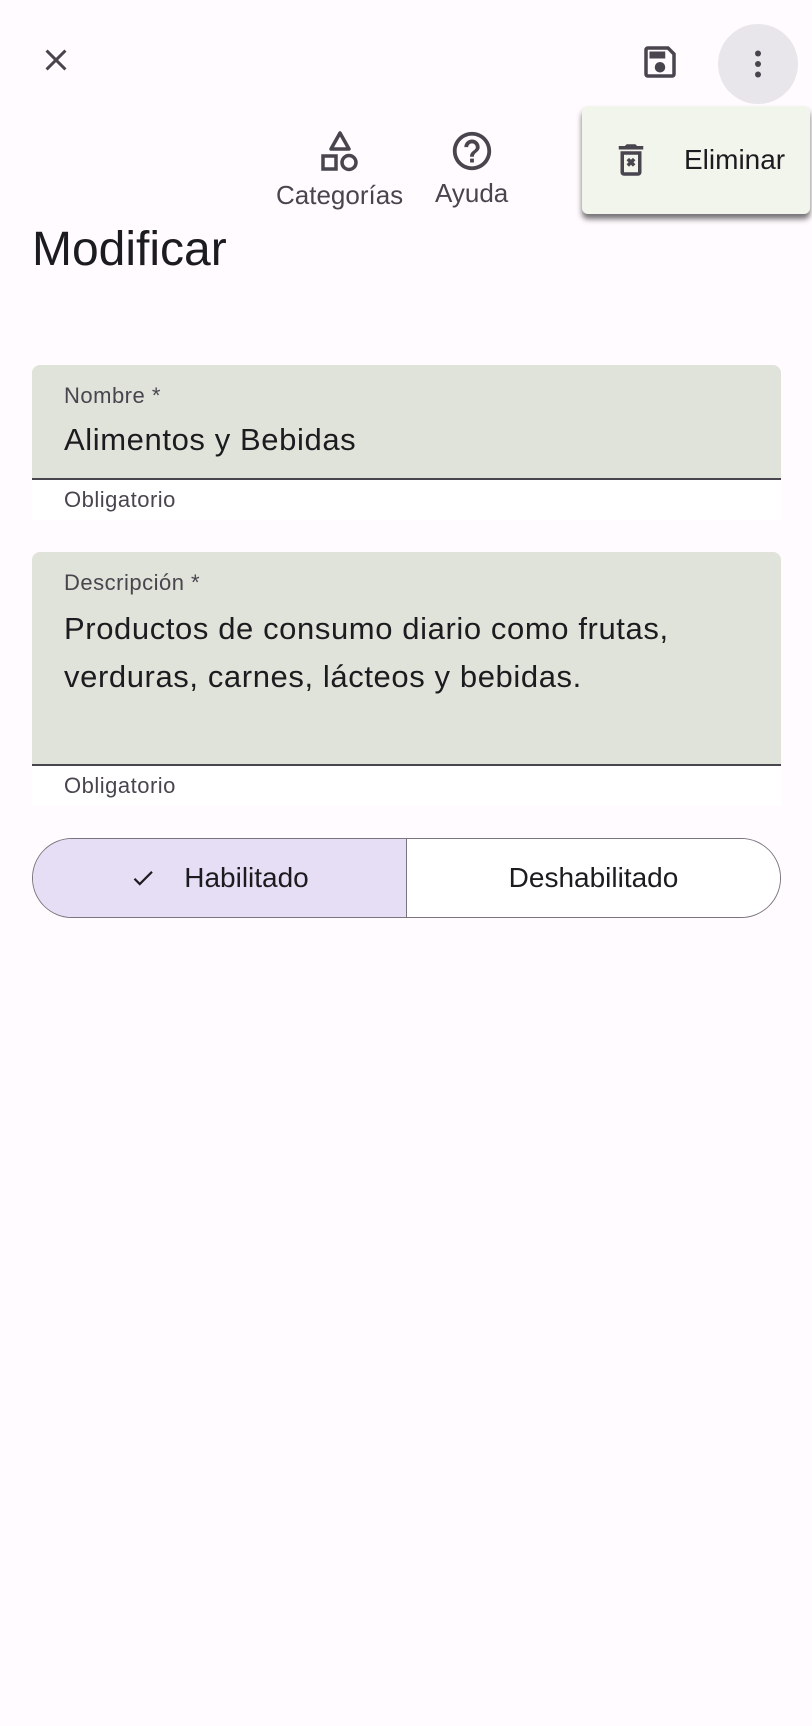 This screenshot has width=812, height=1726. I want to click on name-field-value: Alimentos y Bebidas, so click(410, 440).